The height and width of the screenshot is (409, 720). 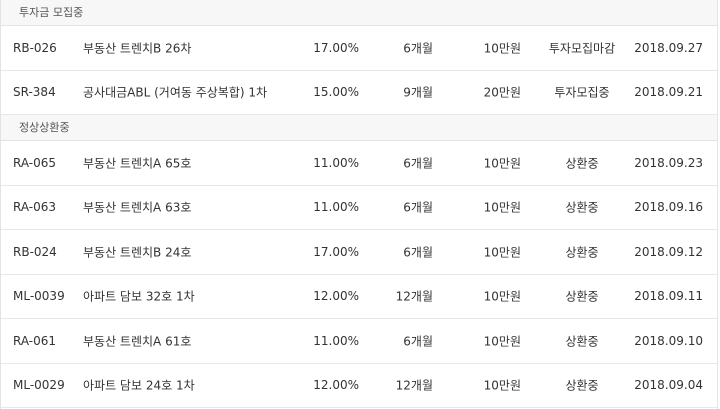 What do you see at coordinates (35, 47) in the screenshot?
I see `product-code: RB-026` at bounding box center [35, 47].